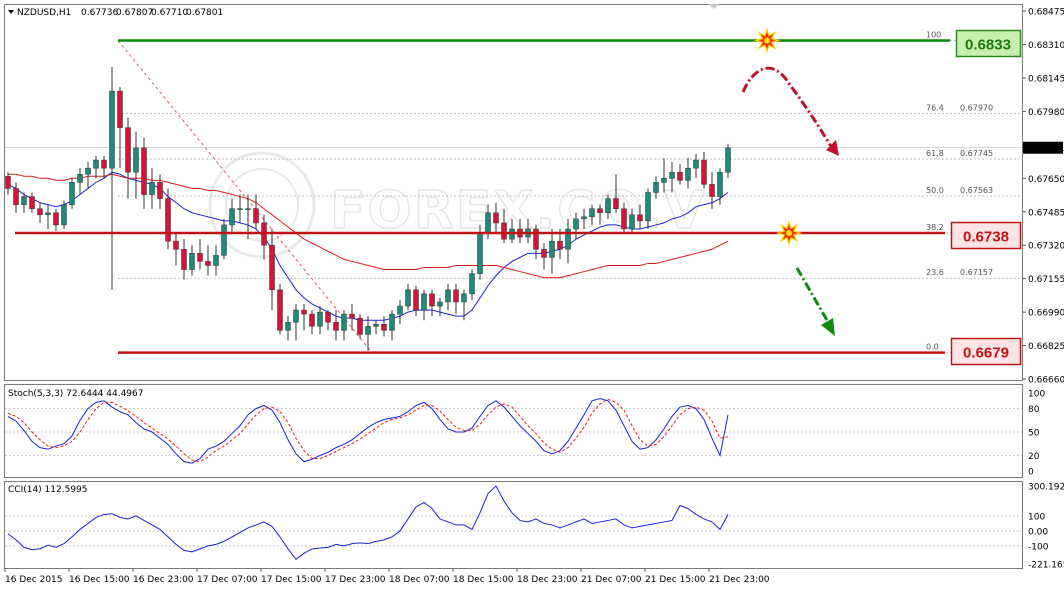 This screenshot has height=591, width=1064. What do you see at coordinates (1046, 381) in the screenshot?
I see `price-tick-label: 0.66660` at bounding box center [1046, 381].